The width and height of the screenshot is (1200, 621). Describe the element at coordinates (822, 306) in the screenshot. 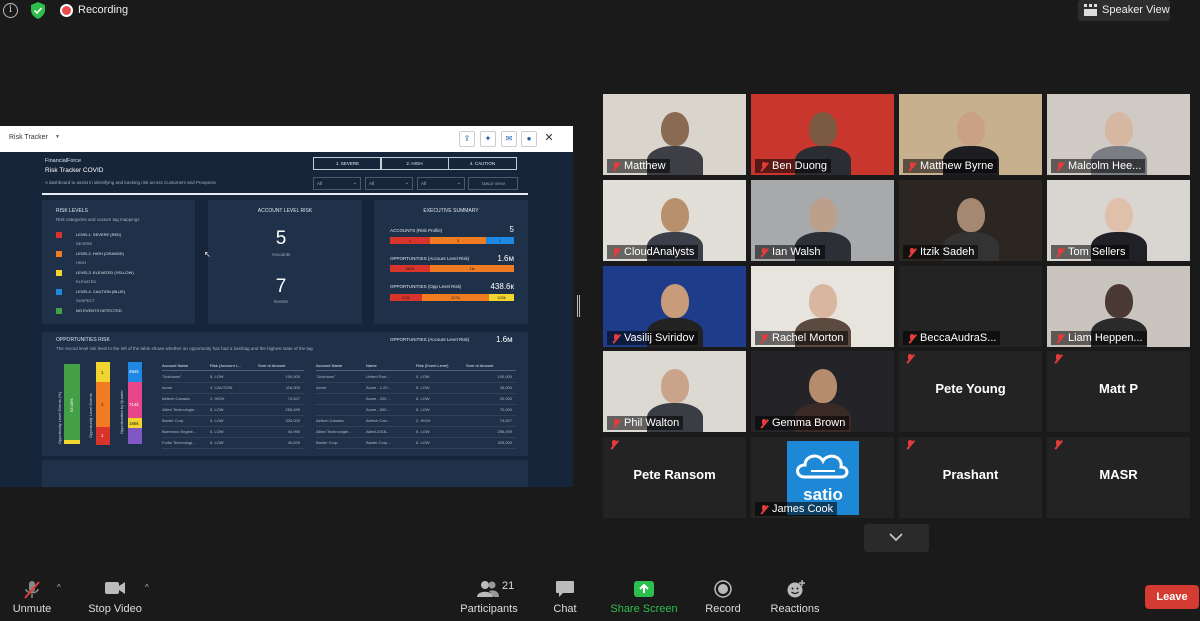

I see `participant-tile: Rachel Morton` at that location.